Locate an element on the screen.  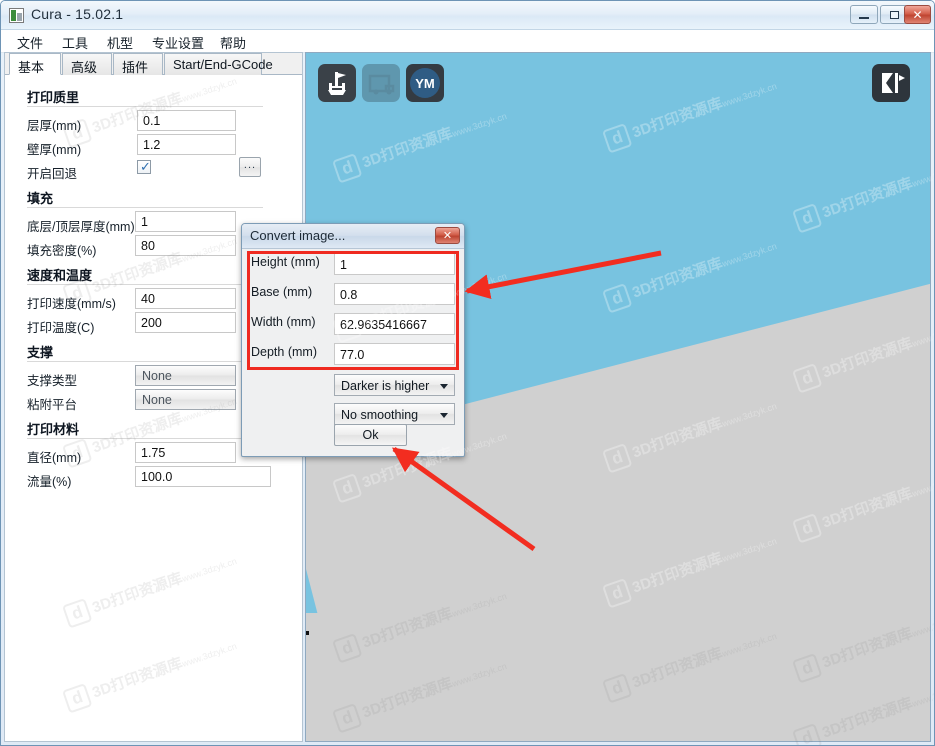
expert-settings-icon is located at coordinates (893, 83).